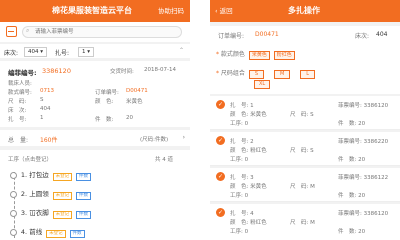  I want to click on order-label: 订单编号:, so click(231, 36).